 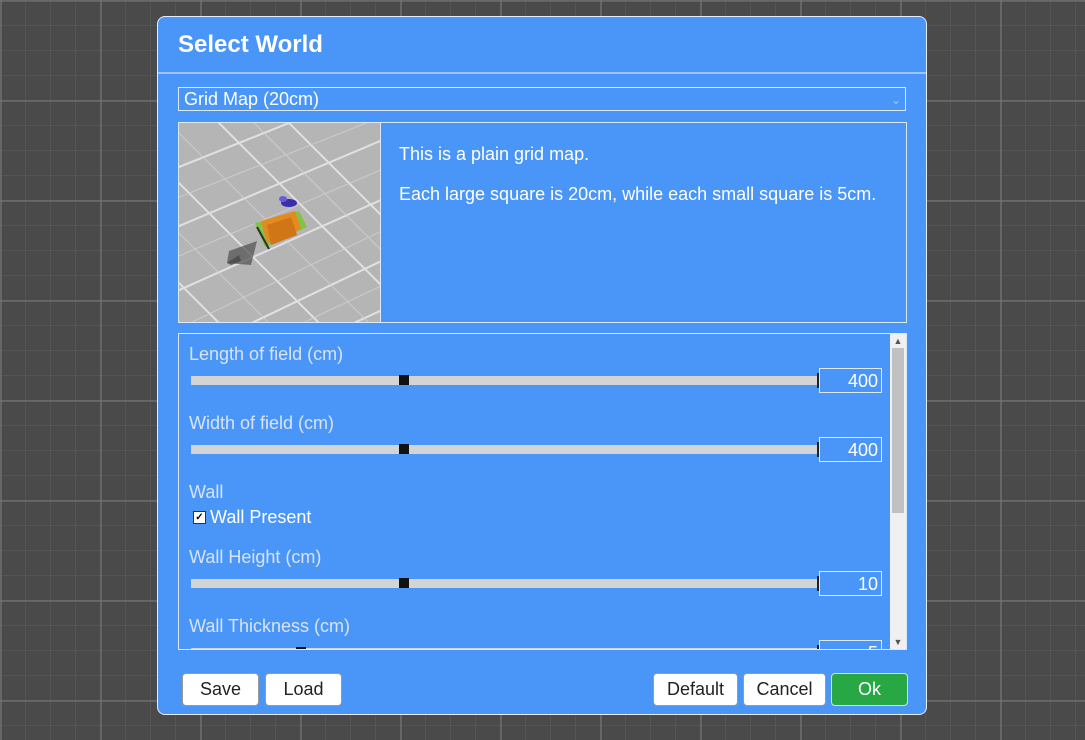 I want to click on wall-height-label: Wall Height (cm), so click(x=255, y=557).